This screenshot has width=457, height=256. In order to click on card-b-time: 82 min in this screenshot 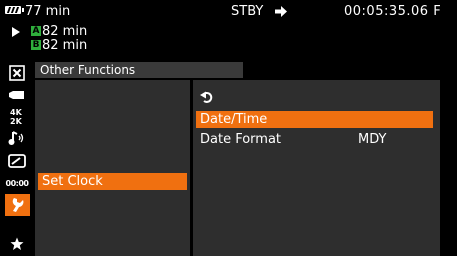, I will do `click(65, 45)`.